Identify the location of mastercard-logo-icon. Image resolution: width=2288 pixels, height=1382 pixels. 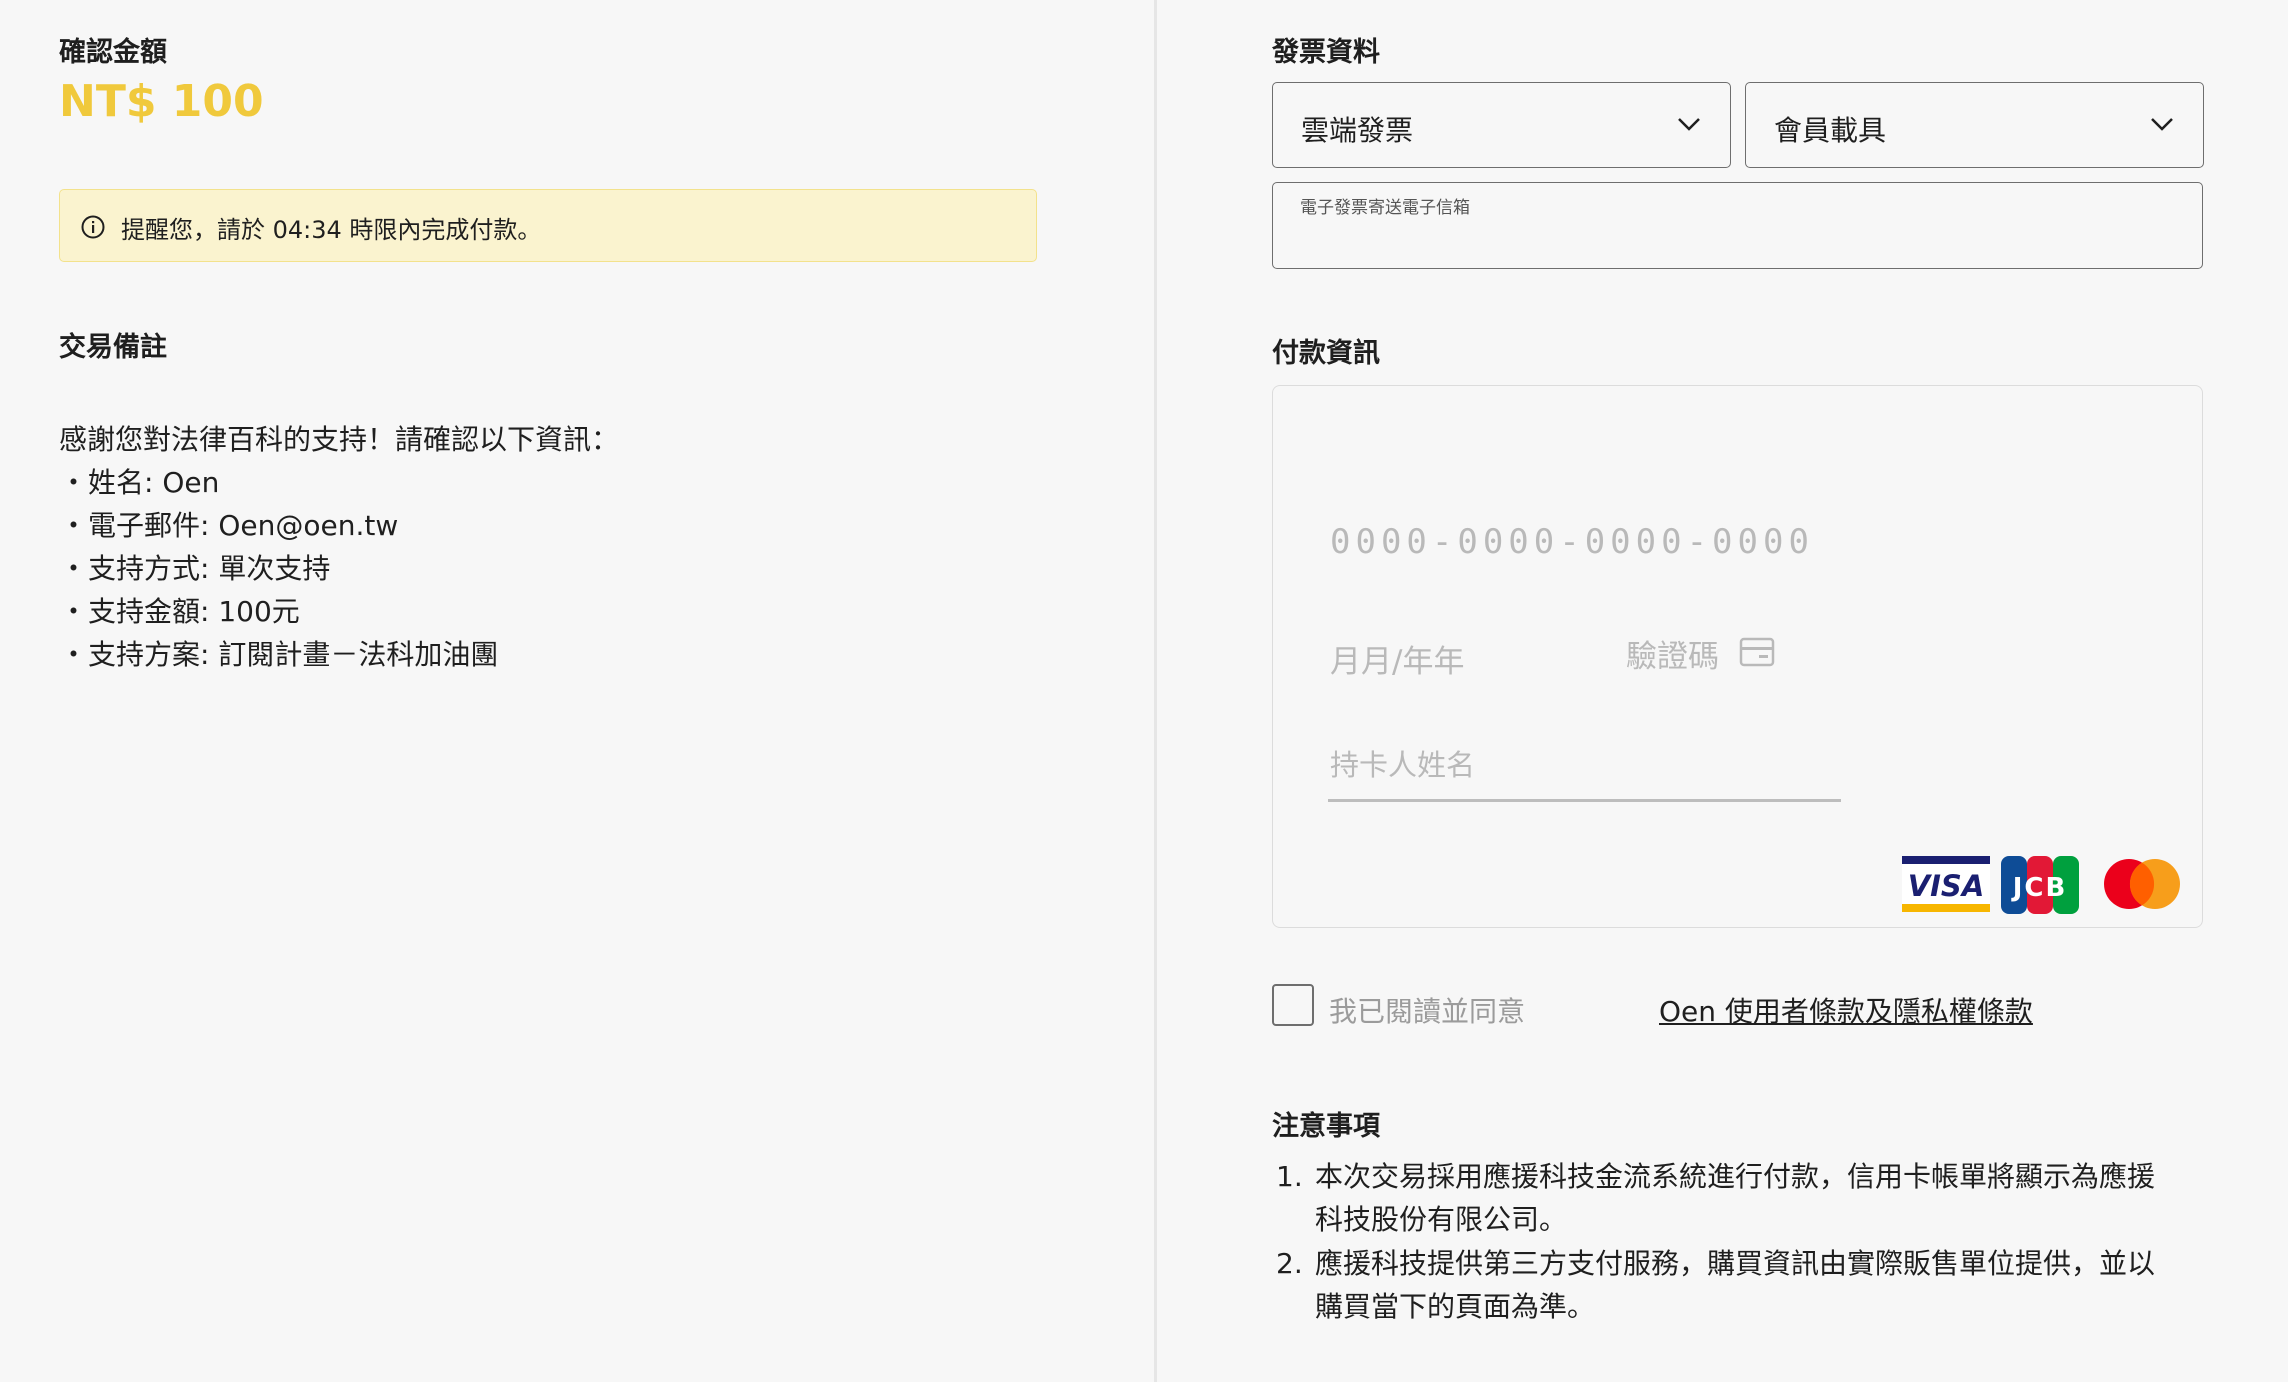
(2142, 884).